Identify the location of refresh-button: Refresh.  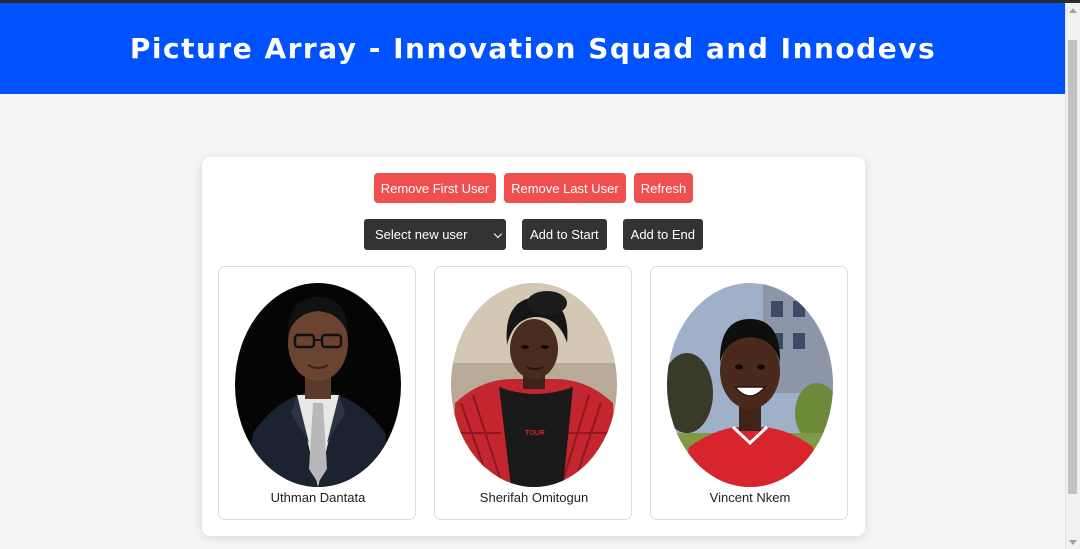
(663, 188).